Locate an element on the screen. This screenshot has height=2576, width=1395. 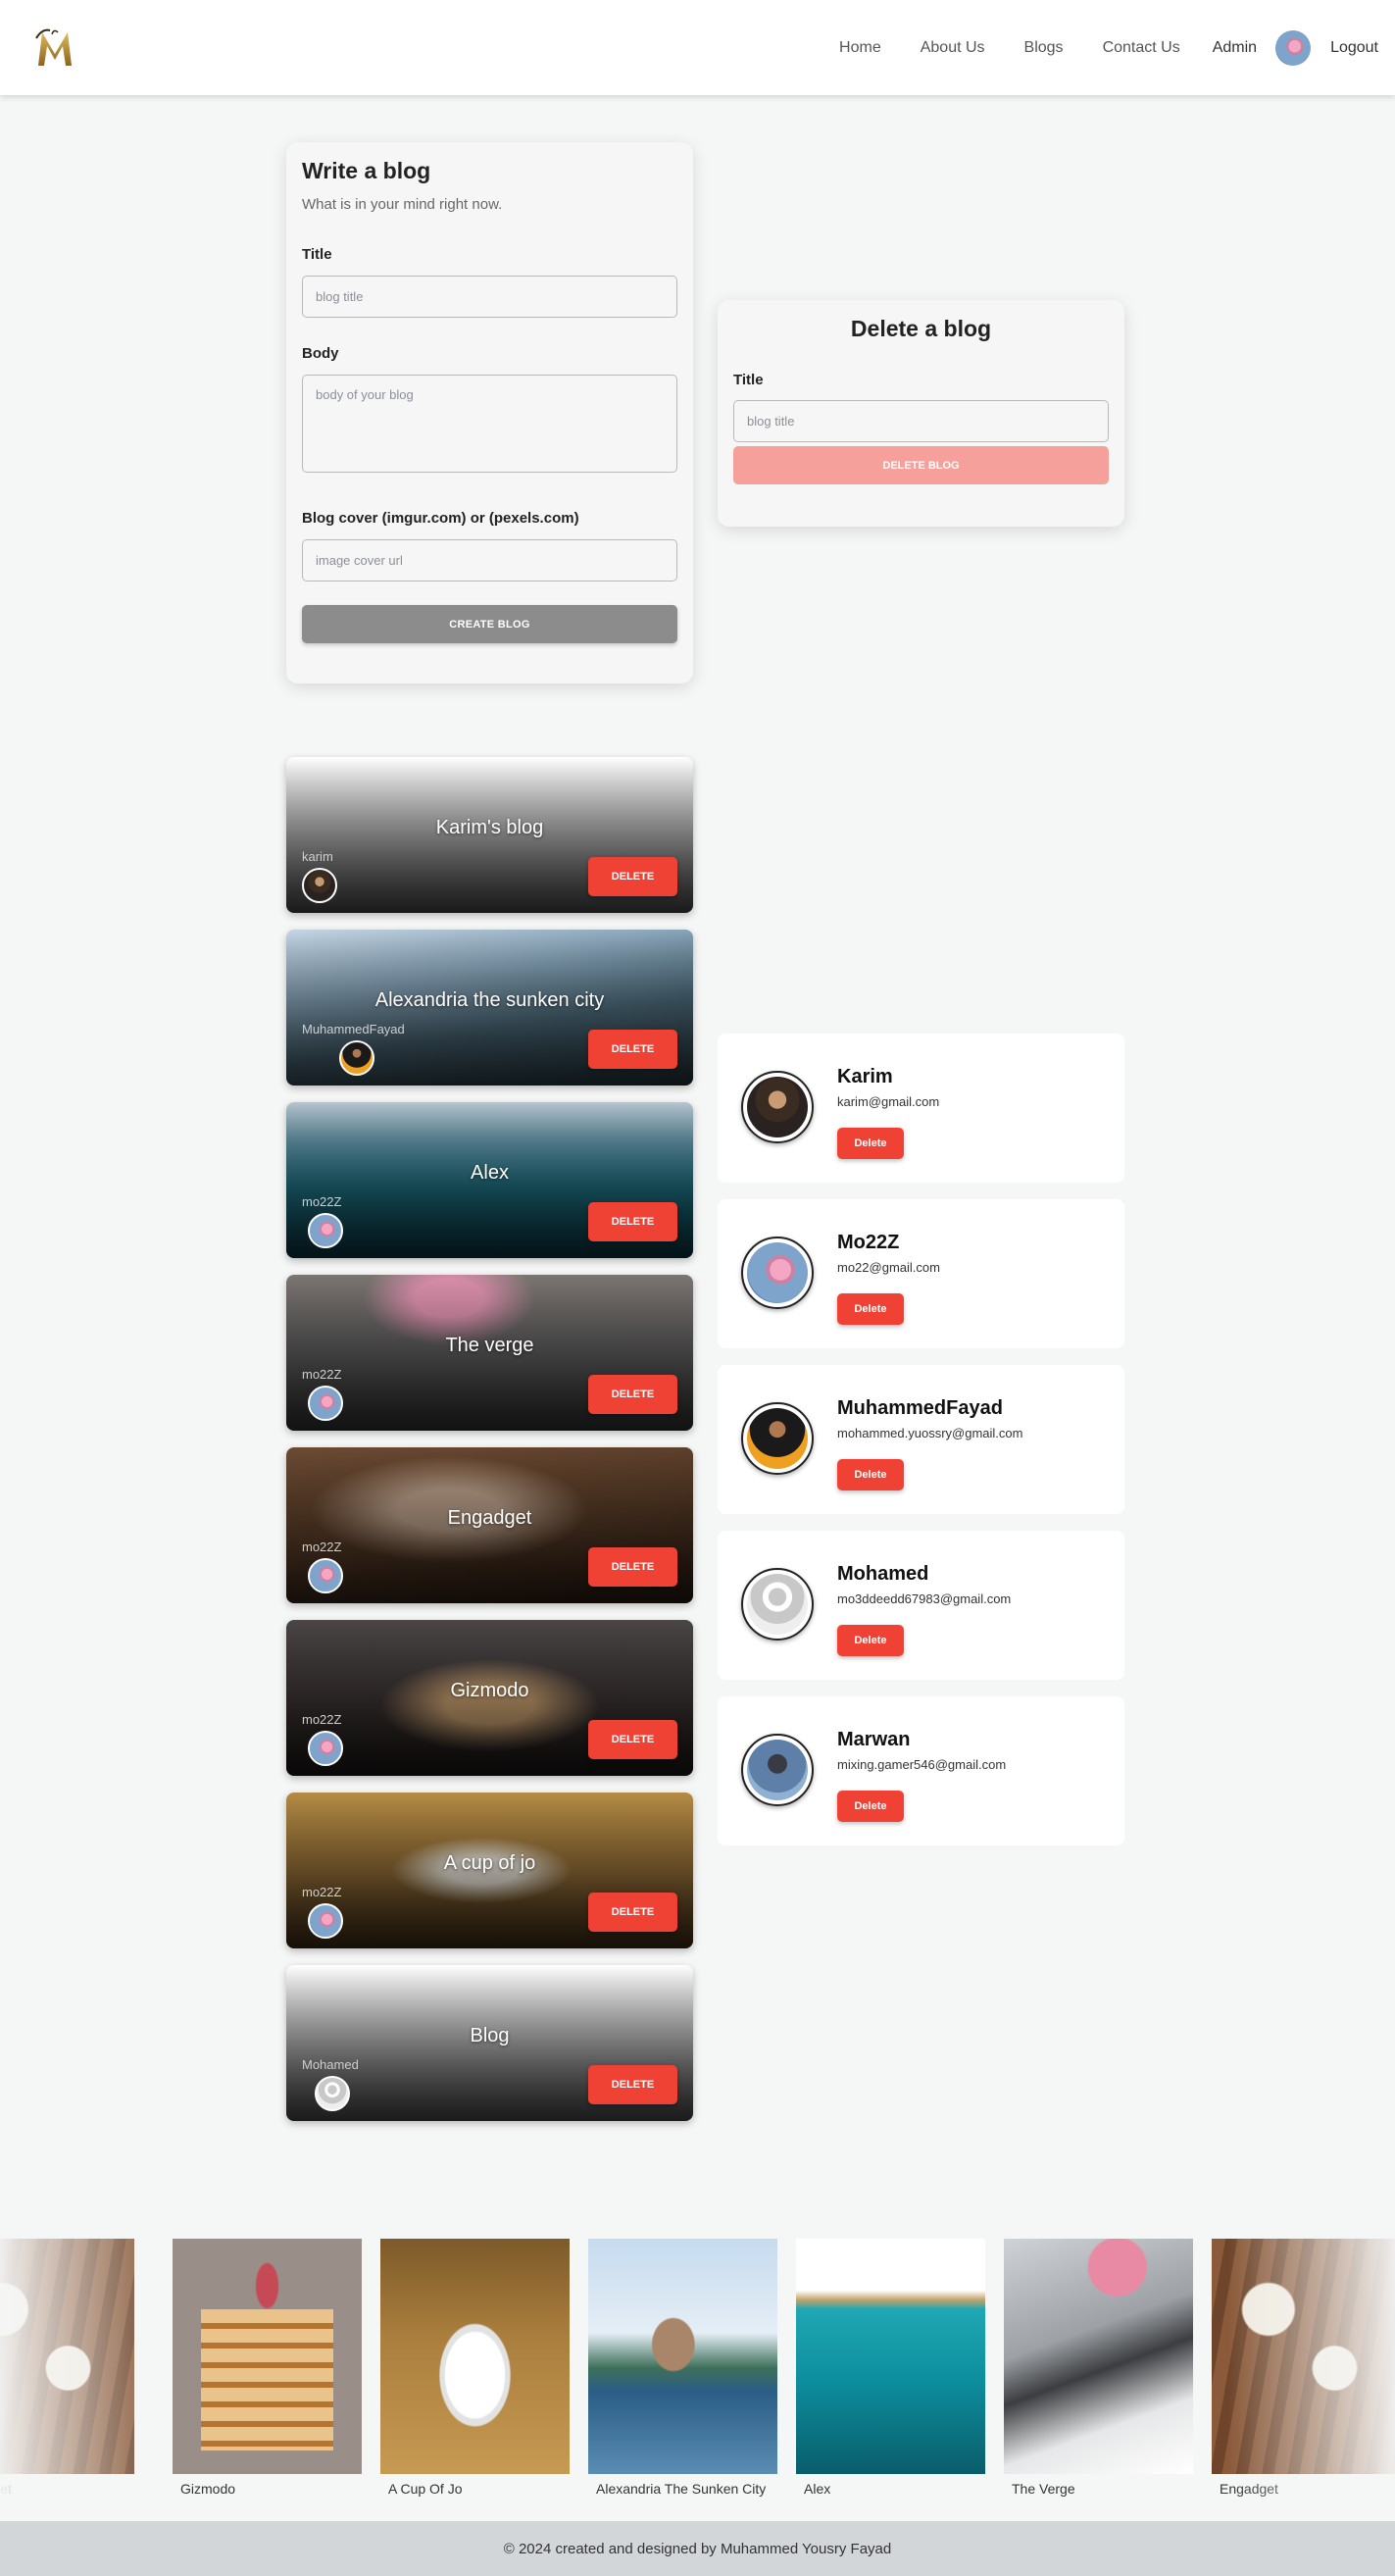
carousel-slide: Gizmodo is located at coordinates (268, 2368).